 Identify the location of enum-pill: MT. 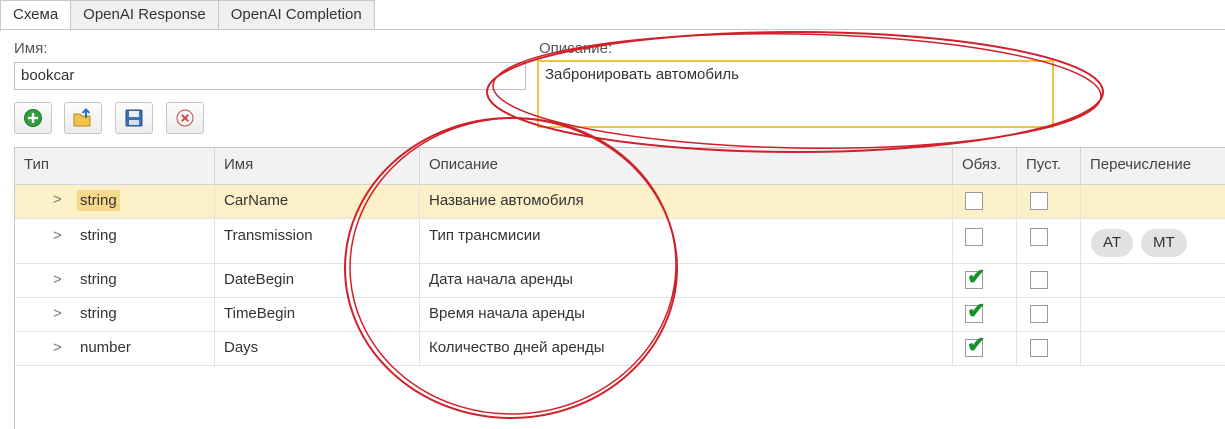
(1164, 243).